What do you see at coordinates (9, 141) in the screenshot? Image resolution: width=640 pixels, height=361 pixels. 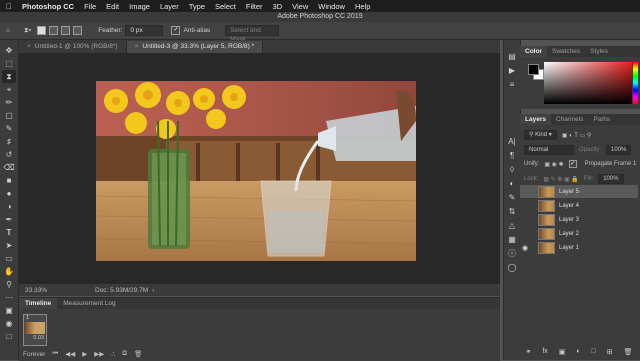 I see `clone-stamp-icon: ♯` at bounding box center [9, 141].